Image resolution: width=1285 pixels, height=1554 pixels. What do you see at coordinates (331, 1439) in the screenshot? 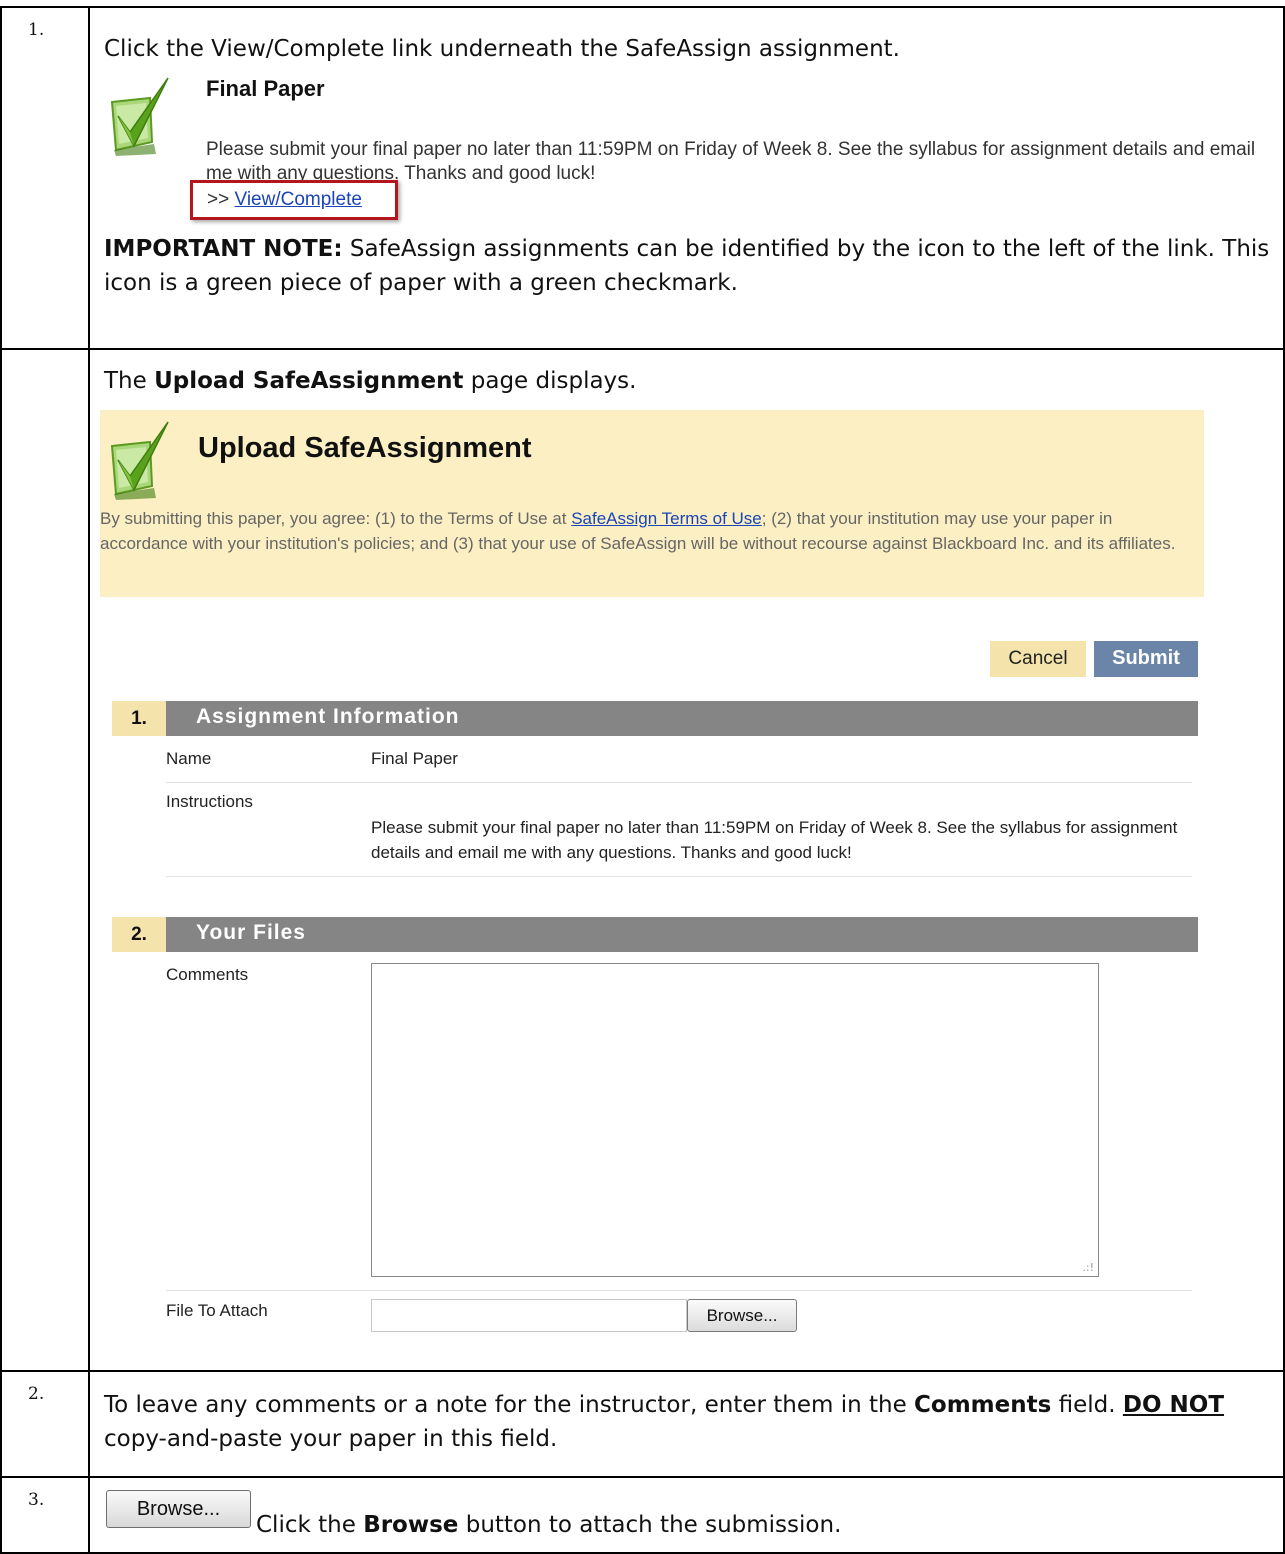
I see `text-post: copy-and-paste your paper in this field.` at bounding box center [331, 1439].